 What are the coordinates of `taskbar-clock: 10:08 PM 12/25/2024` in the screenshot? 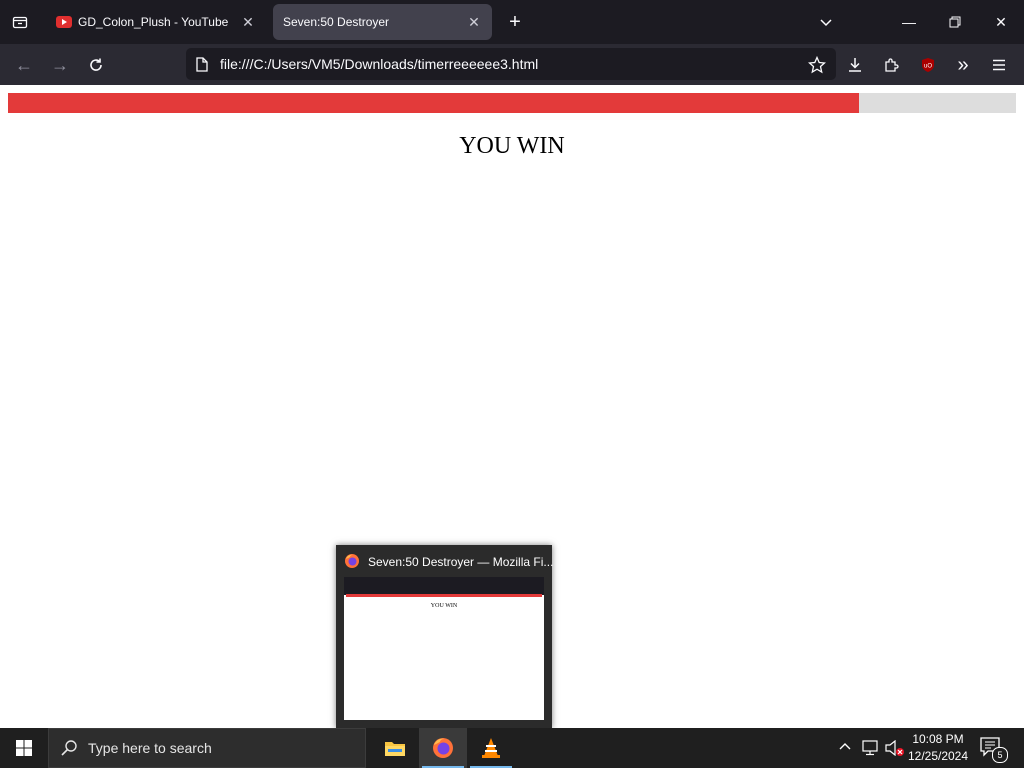 It's located at (938, 748).